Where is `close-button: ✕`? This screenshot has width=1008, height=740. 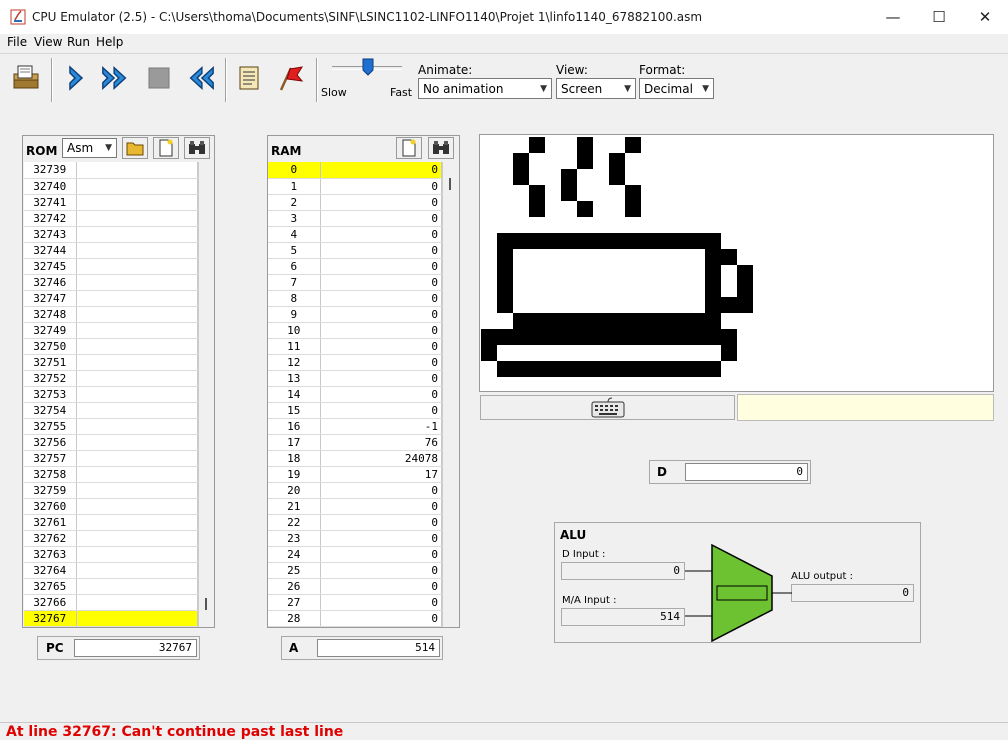 close-button: ✕ is located at coordinates (985, 17).